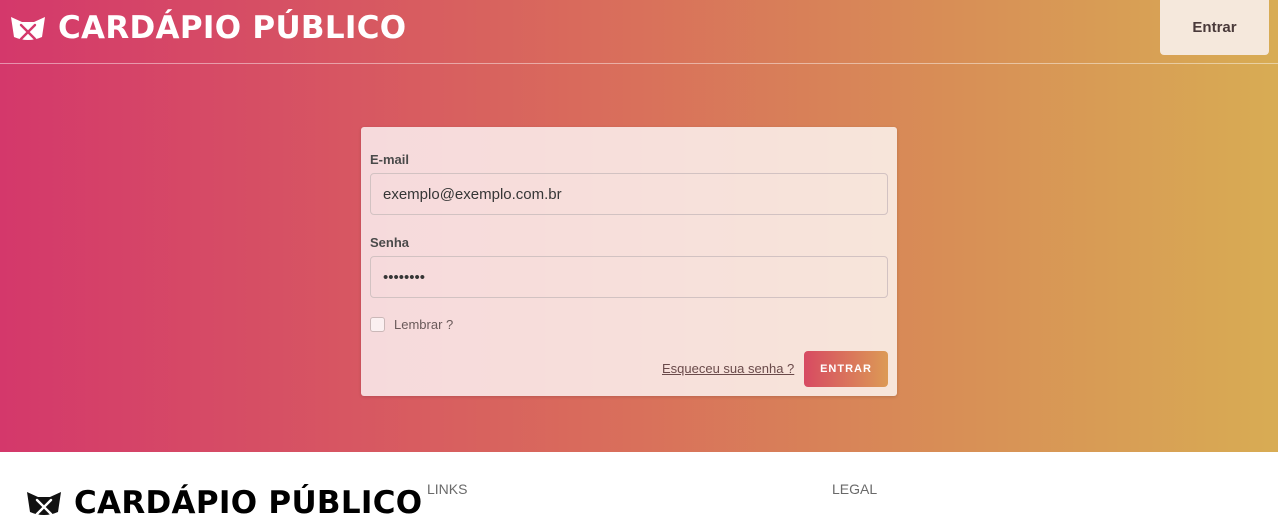  I want to click on brand: CARDÁPIO PÚBLICO, so click(208, 28).